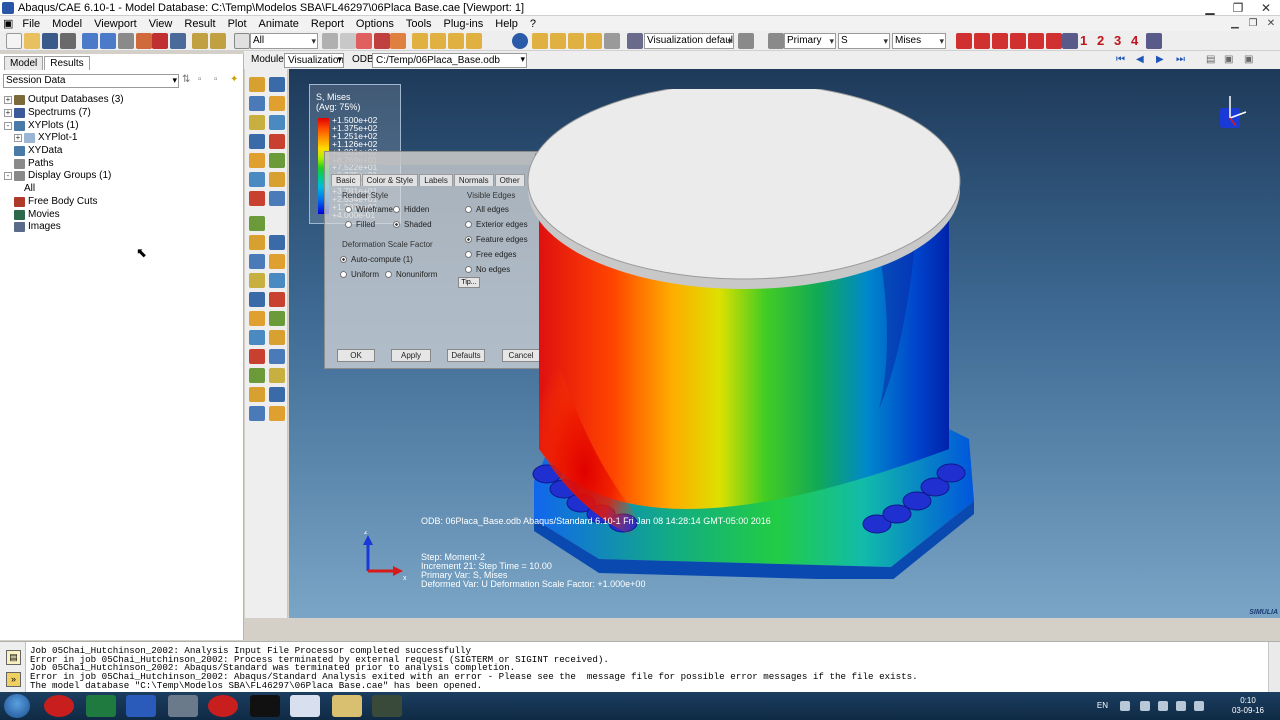 The image size is (1280, 720). Describe the element at coordinates (576, 41) in the screenshot. I see `hidden-icon` at that location.